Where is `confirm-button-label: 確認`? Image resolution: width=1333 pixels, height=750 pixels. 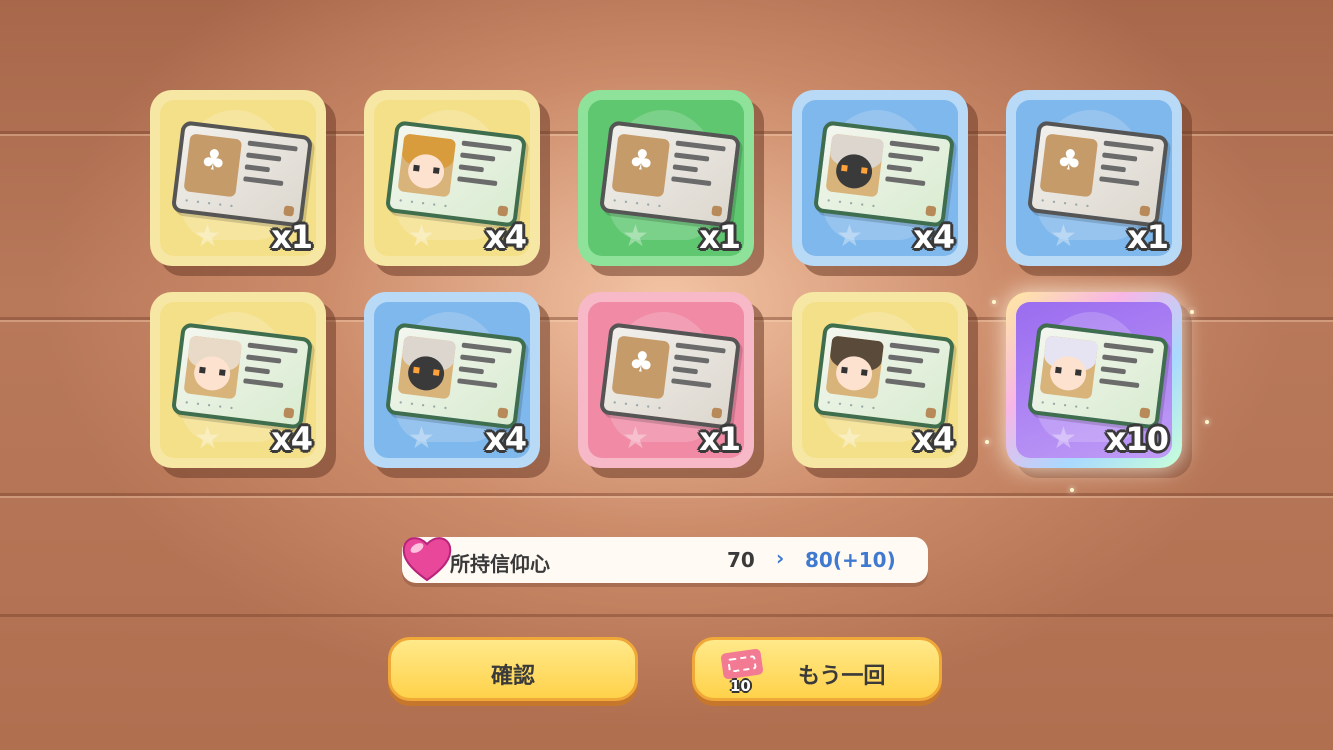
confirm-button-label: 確認 is located at coordinates (512, 676).